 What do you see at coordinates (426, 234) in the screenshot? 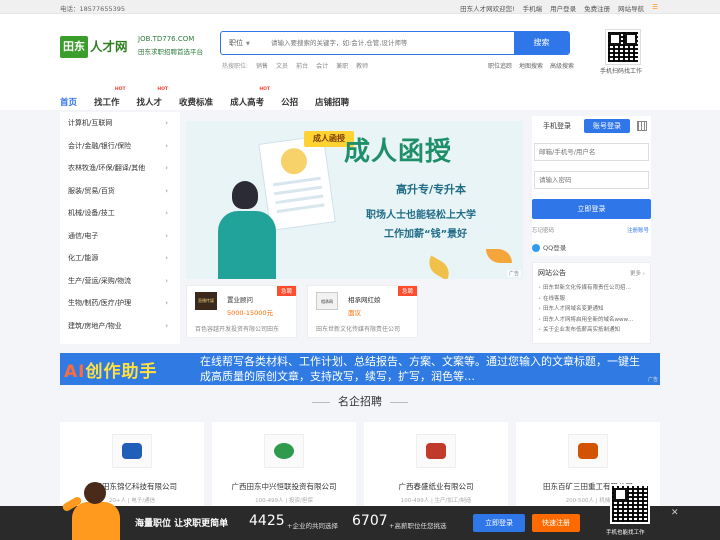
I see `banner-line3: 工作加薪“钱”景好` at bounding box center [426, 234].